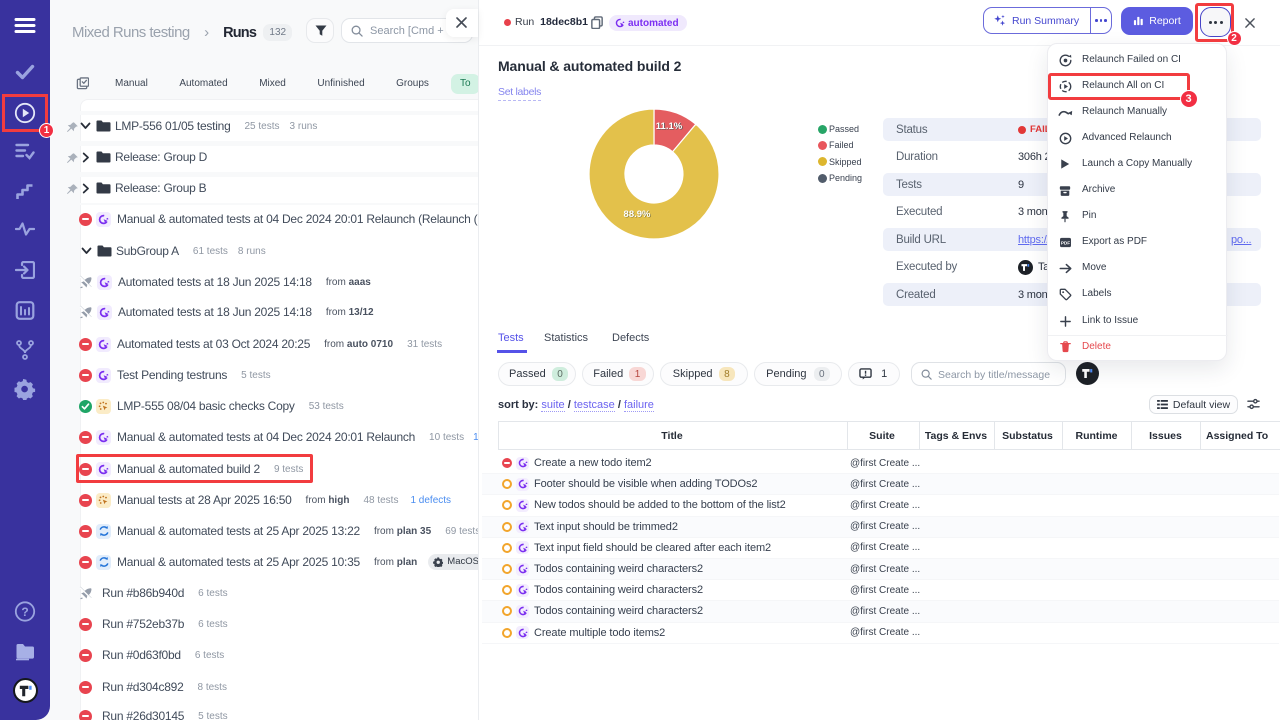 This screenshot has width=1280, height=720. Describe the element at coordinates (637, 214) in the screenshot. I see `svg-text: 88.9%` at that location.